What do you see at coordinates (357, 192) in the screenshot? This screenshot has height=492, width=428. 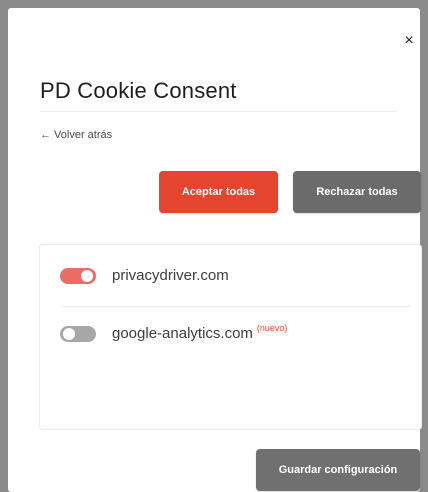 I see `reject-all-button: Rechazar todas` at bounding box center [357, 192].